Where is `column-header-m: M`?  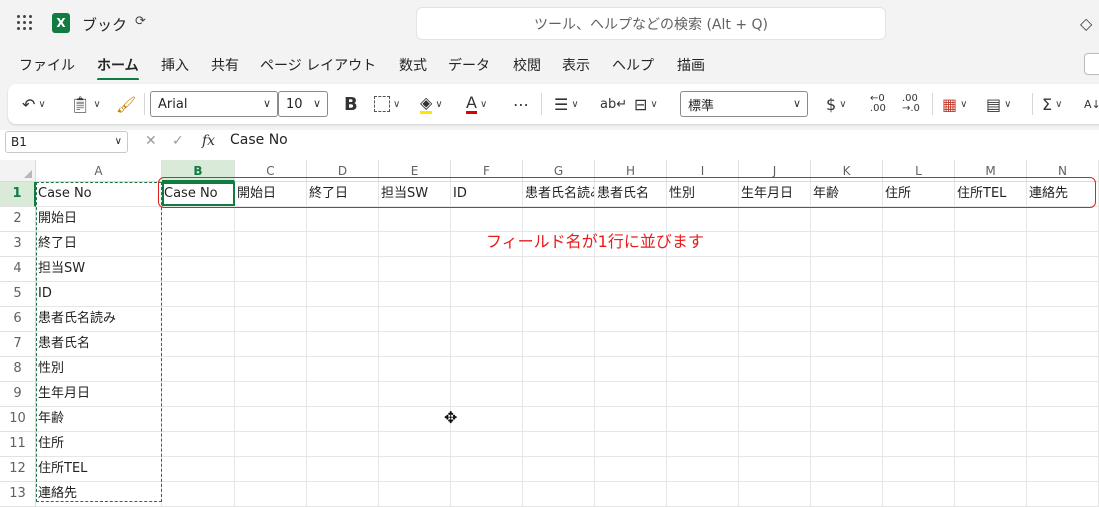 column-header-m: M is located at coordinates (991, 171).